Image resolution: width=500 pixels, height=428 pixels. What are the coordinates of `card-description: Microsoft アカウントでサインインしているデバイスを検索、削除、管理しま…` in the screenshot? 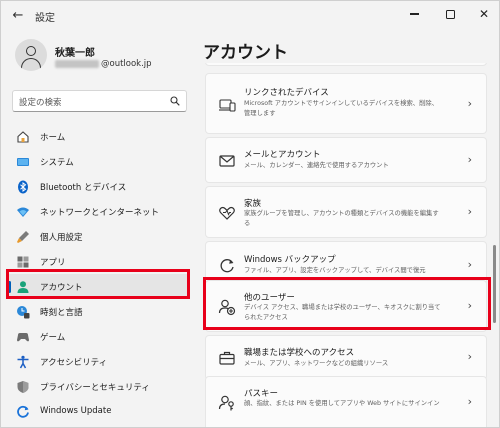 It's located at (341, 108).